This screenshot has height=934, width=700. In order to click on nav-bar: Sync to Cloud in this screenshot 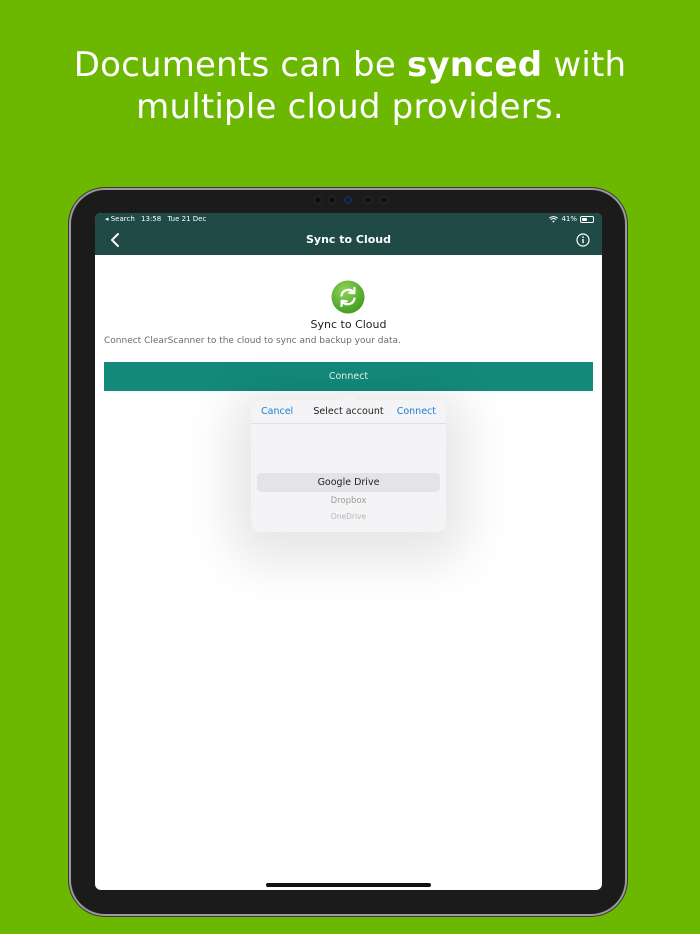, I will do `click(348, 240)`.